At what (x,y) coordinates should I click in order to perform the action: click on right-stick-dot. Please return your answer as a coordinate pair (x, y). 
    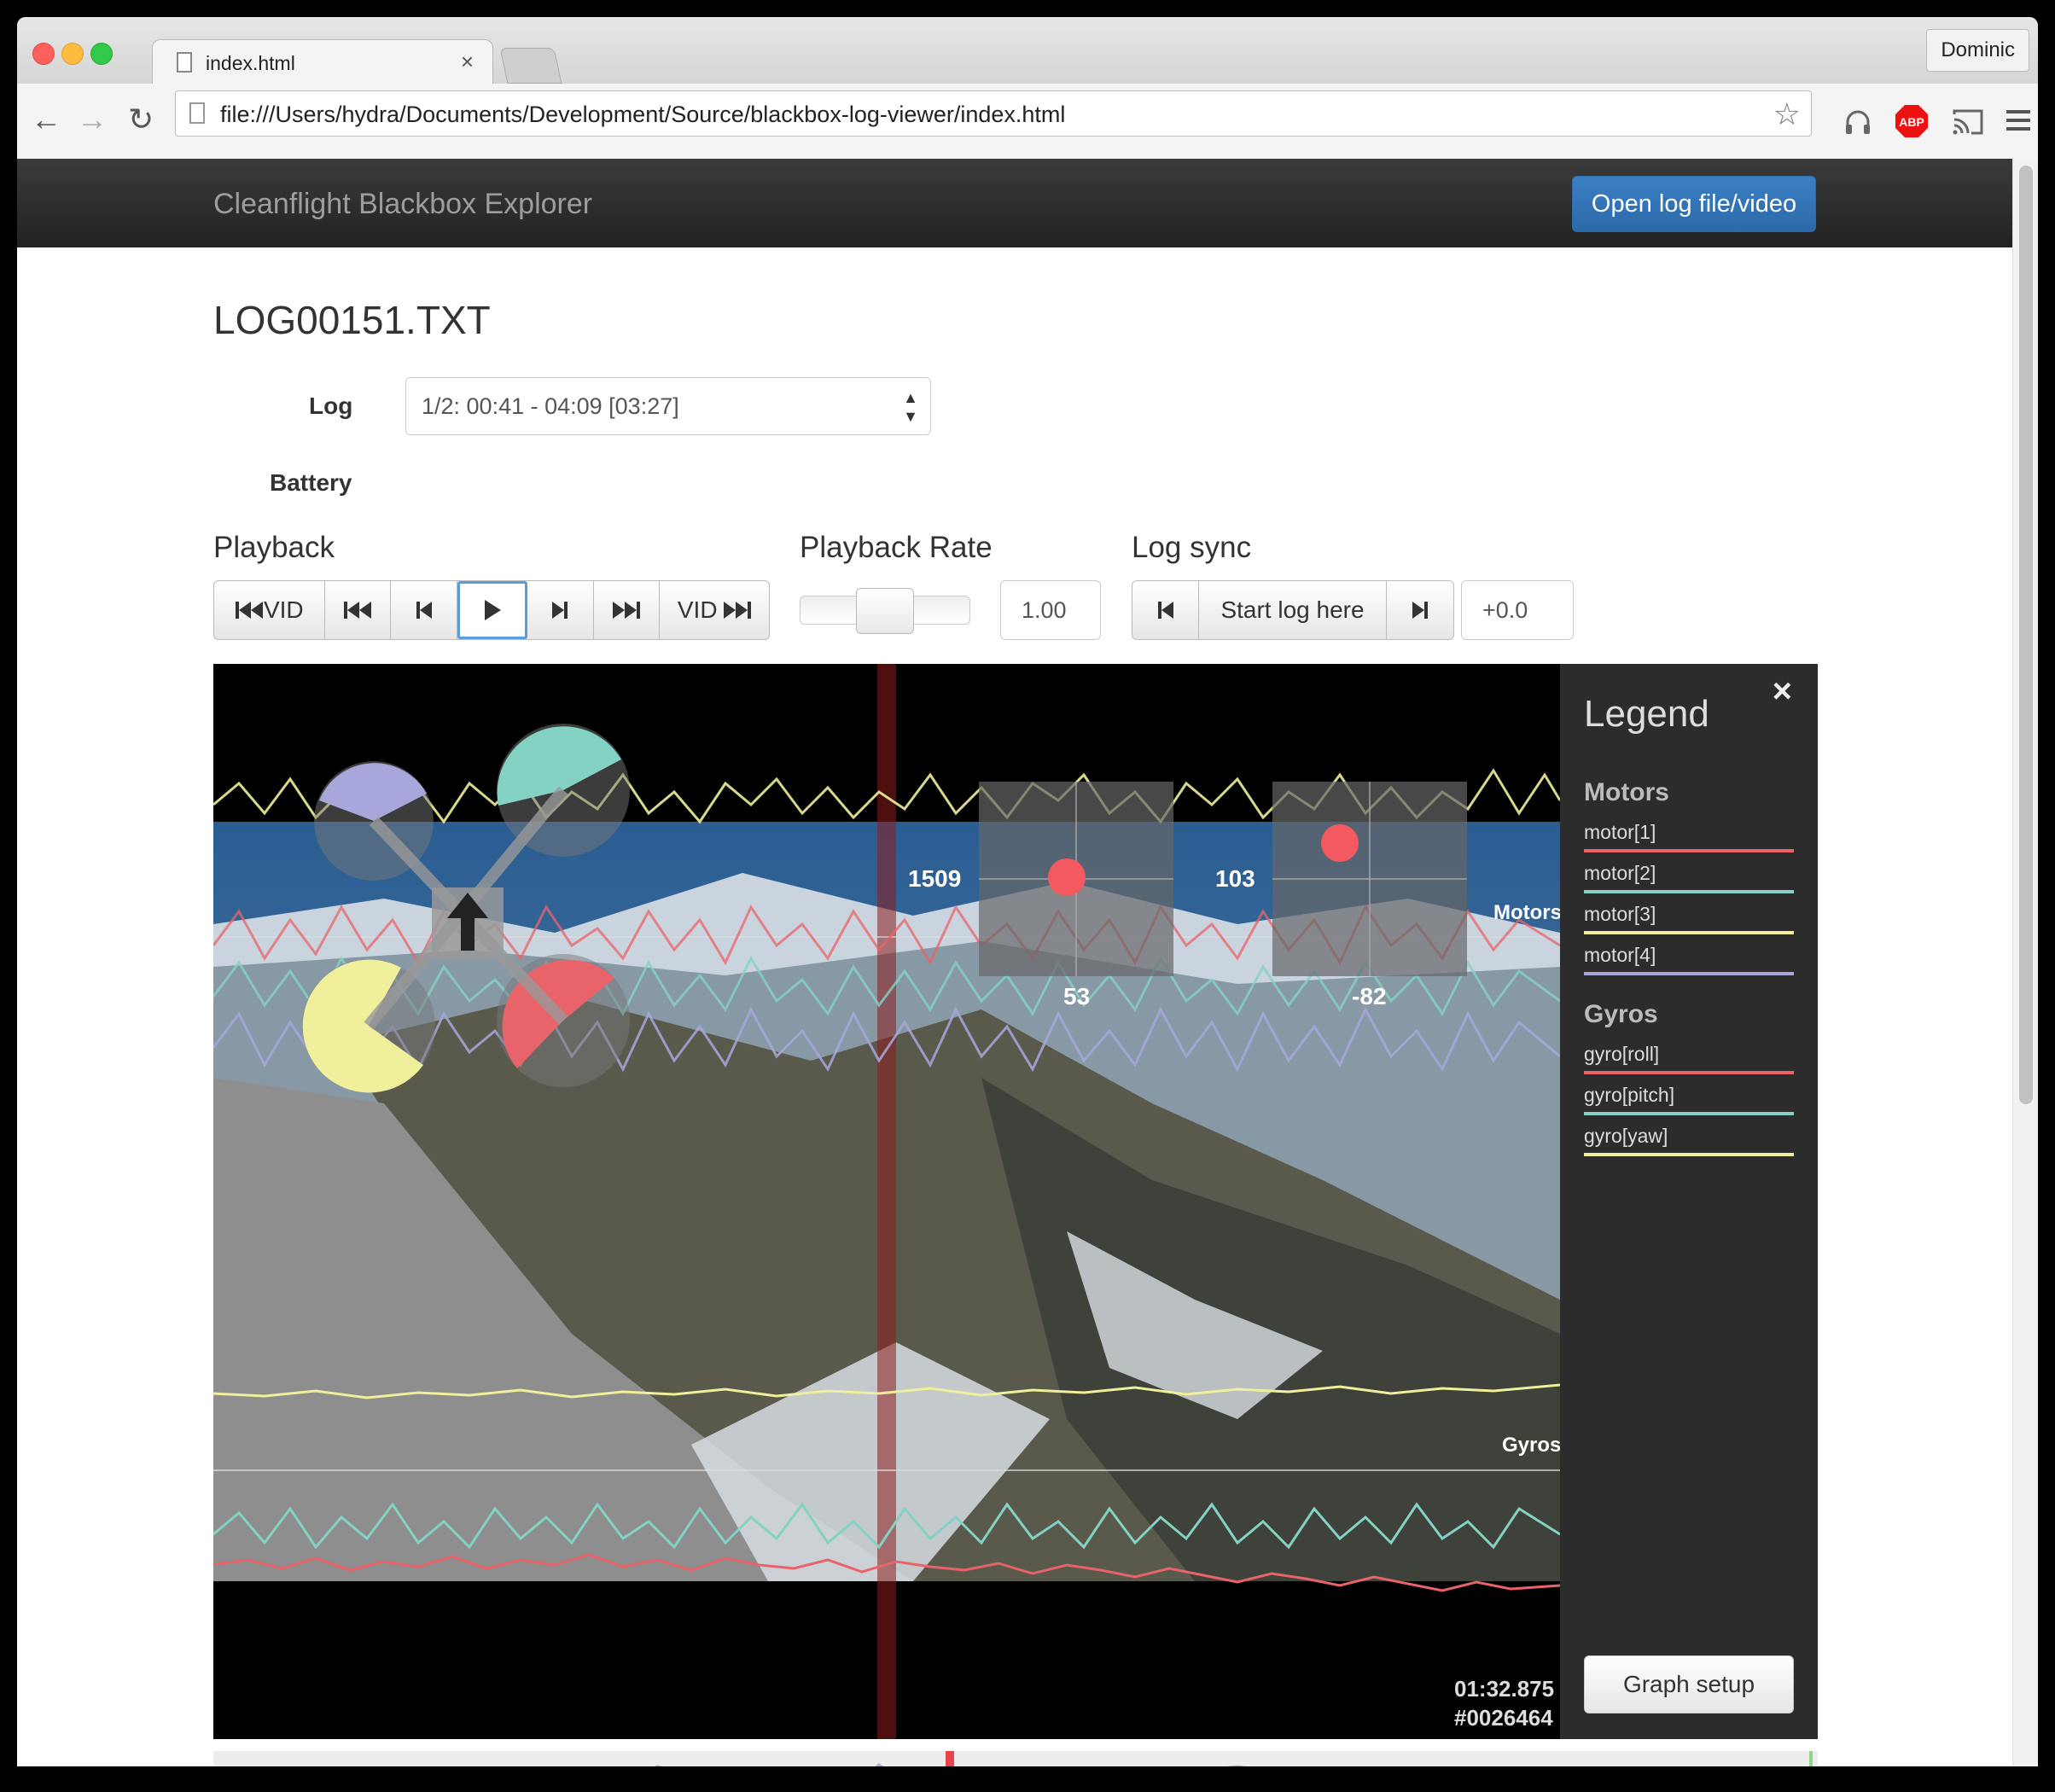
    Looking at the image, I should click on (1340, 843).